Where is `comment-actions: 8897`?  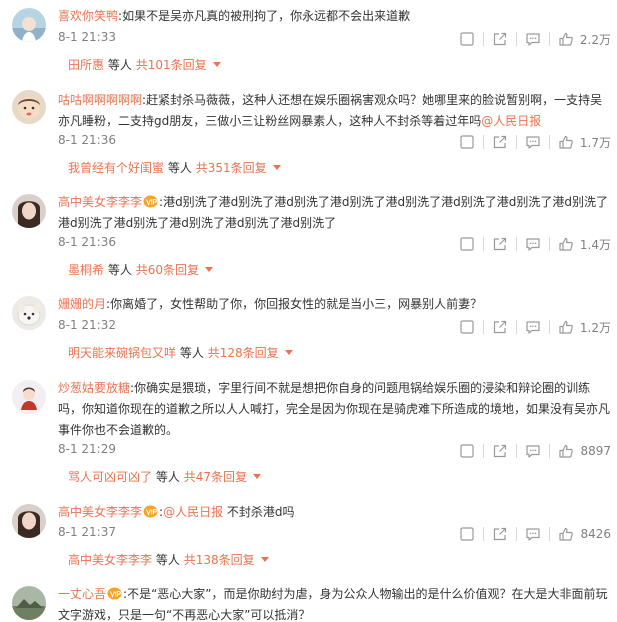 comment-actions: 8897 is located at coordinates (535, 451).